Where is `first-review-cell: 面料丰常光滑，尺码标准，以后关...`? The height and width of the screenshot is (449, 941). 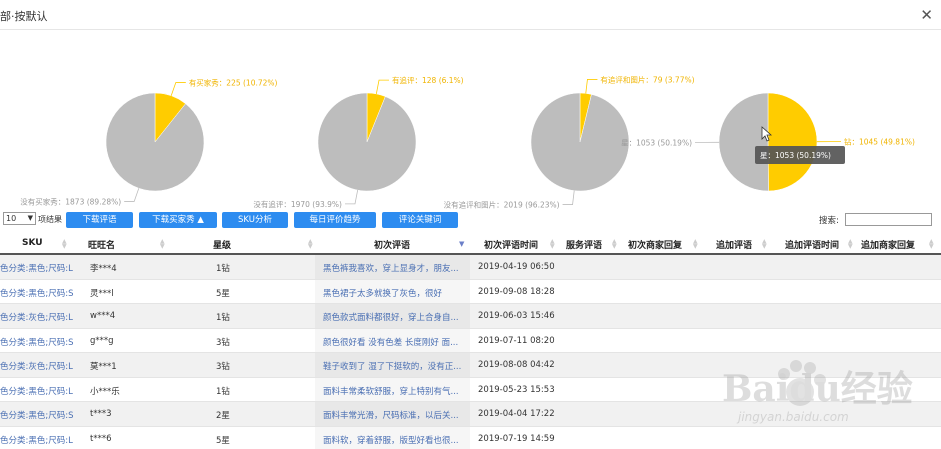 first-review-cell: 面料丰常光滑，尺码标准，以后关... is located at coordinates (394, 415).